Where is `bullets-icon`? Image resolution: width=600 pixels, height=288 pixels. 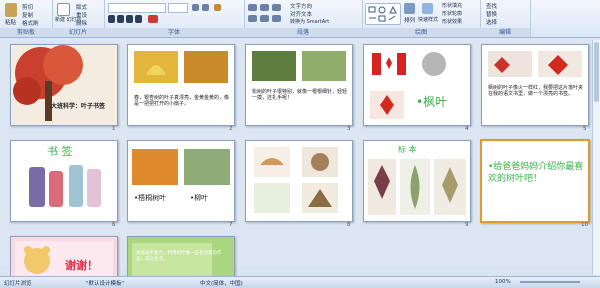
bullets-icon is located at coordinates (252, 7).